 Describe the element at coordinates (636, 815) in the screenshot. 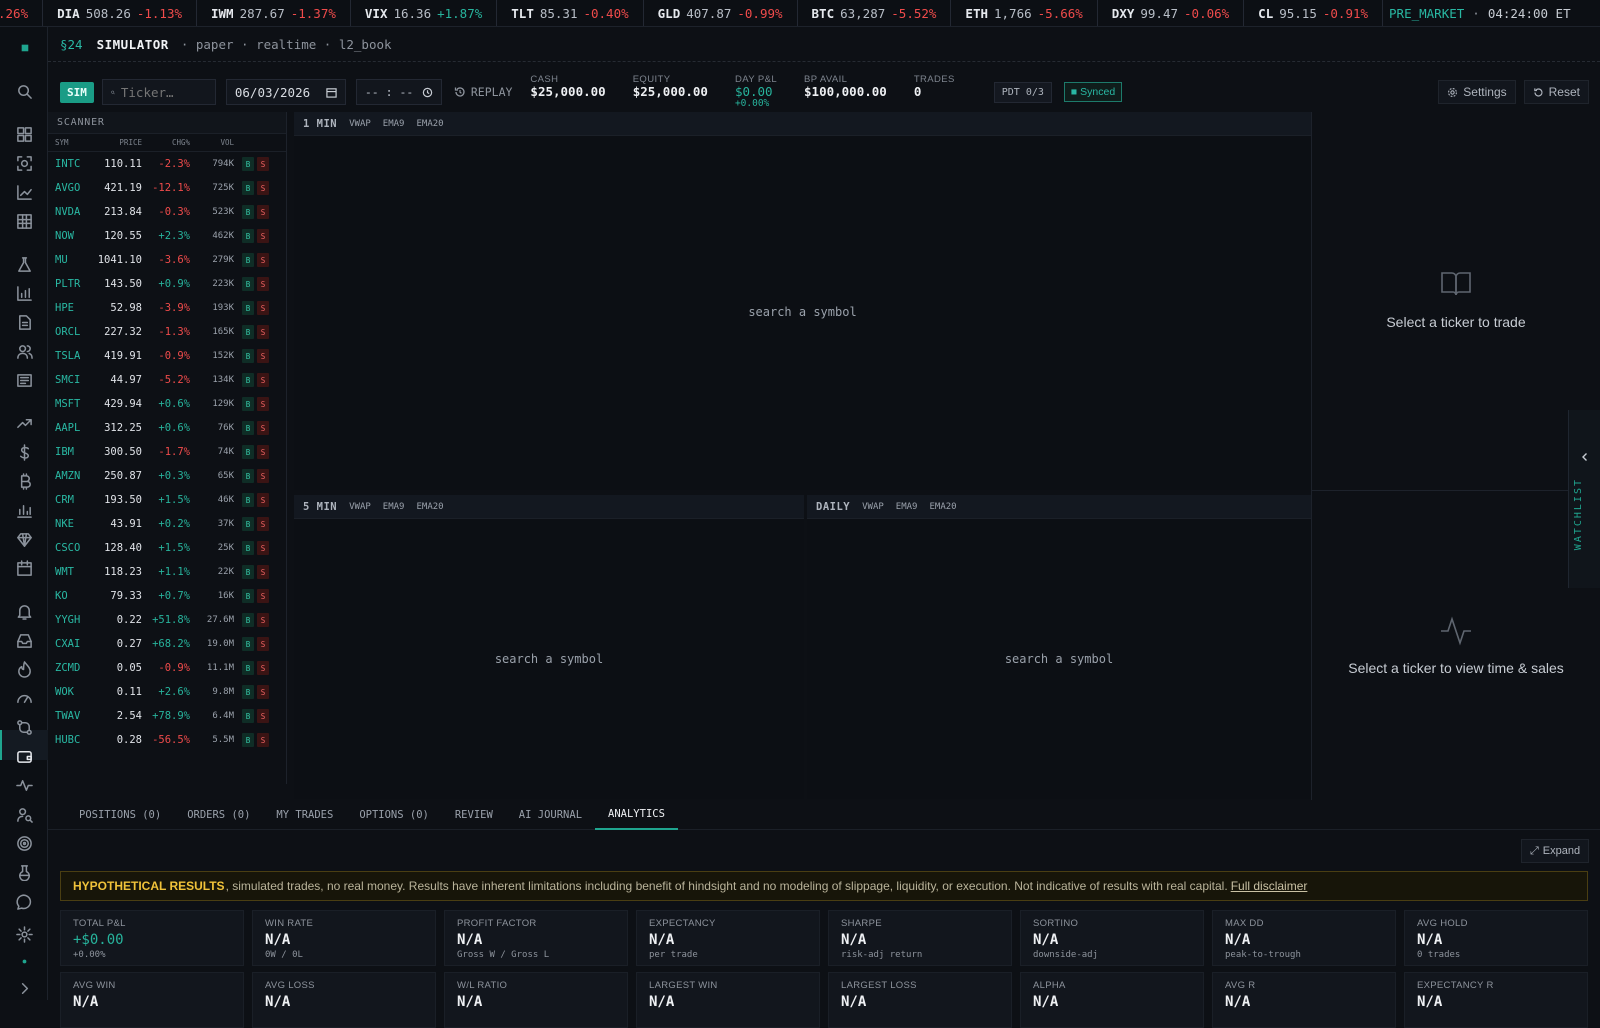

I see `tab-analytics: ANALYTICS` at that location.